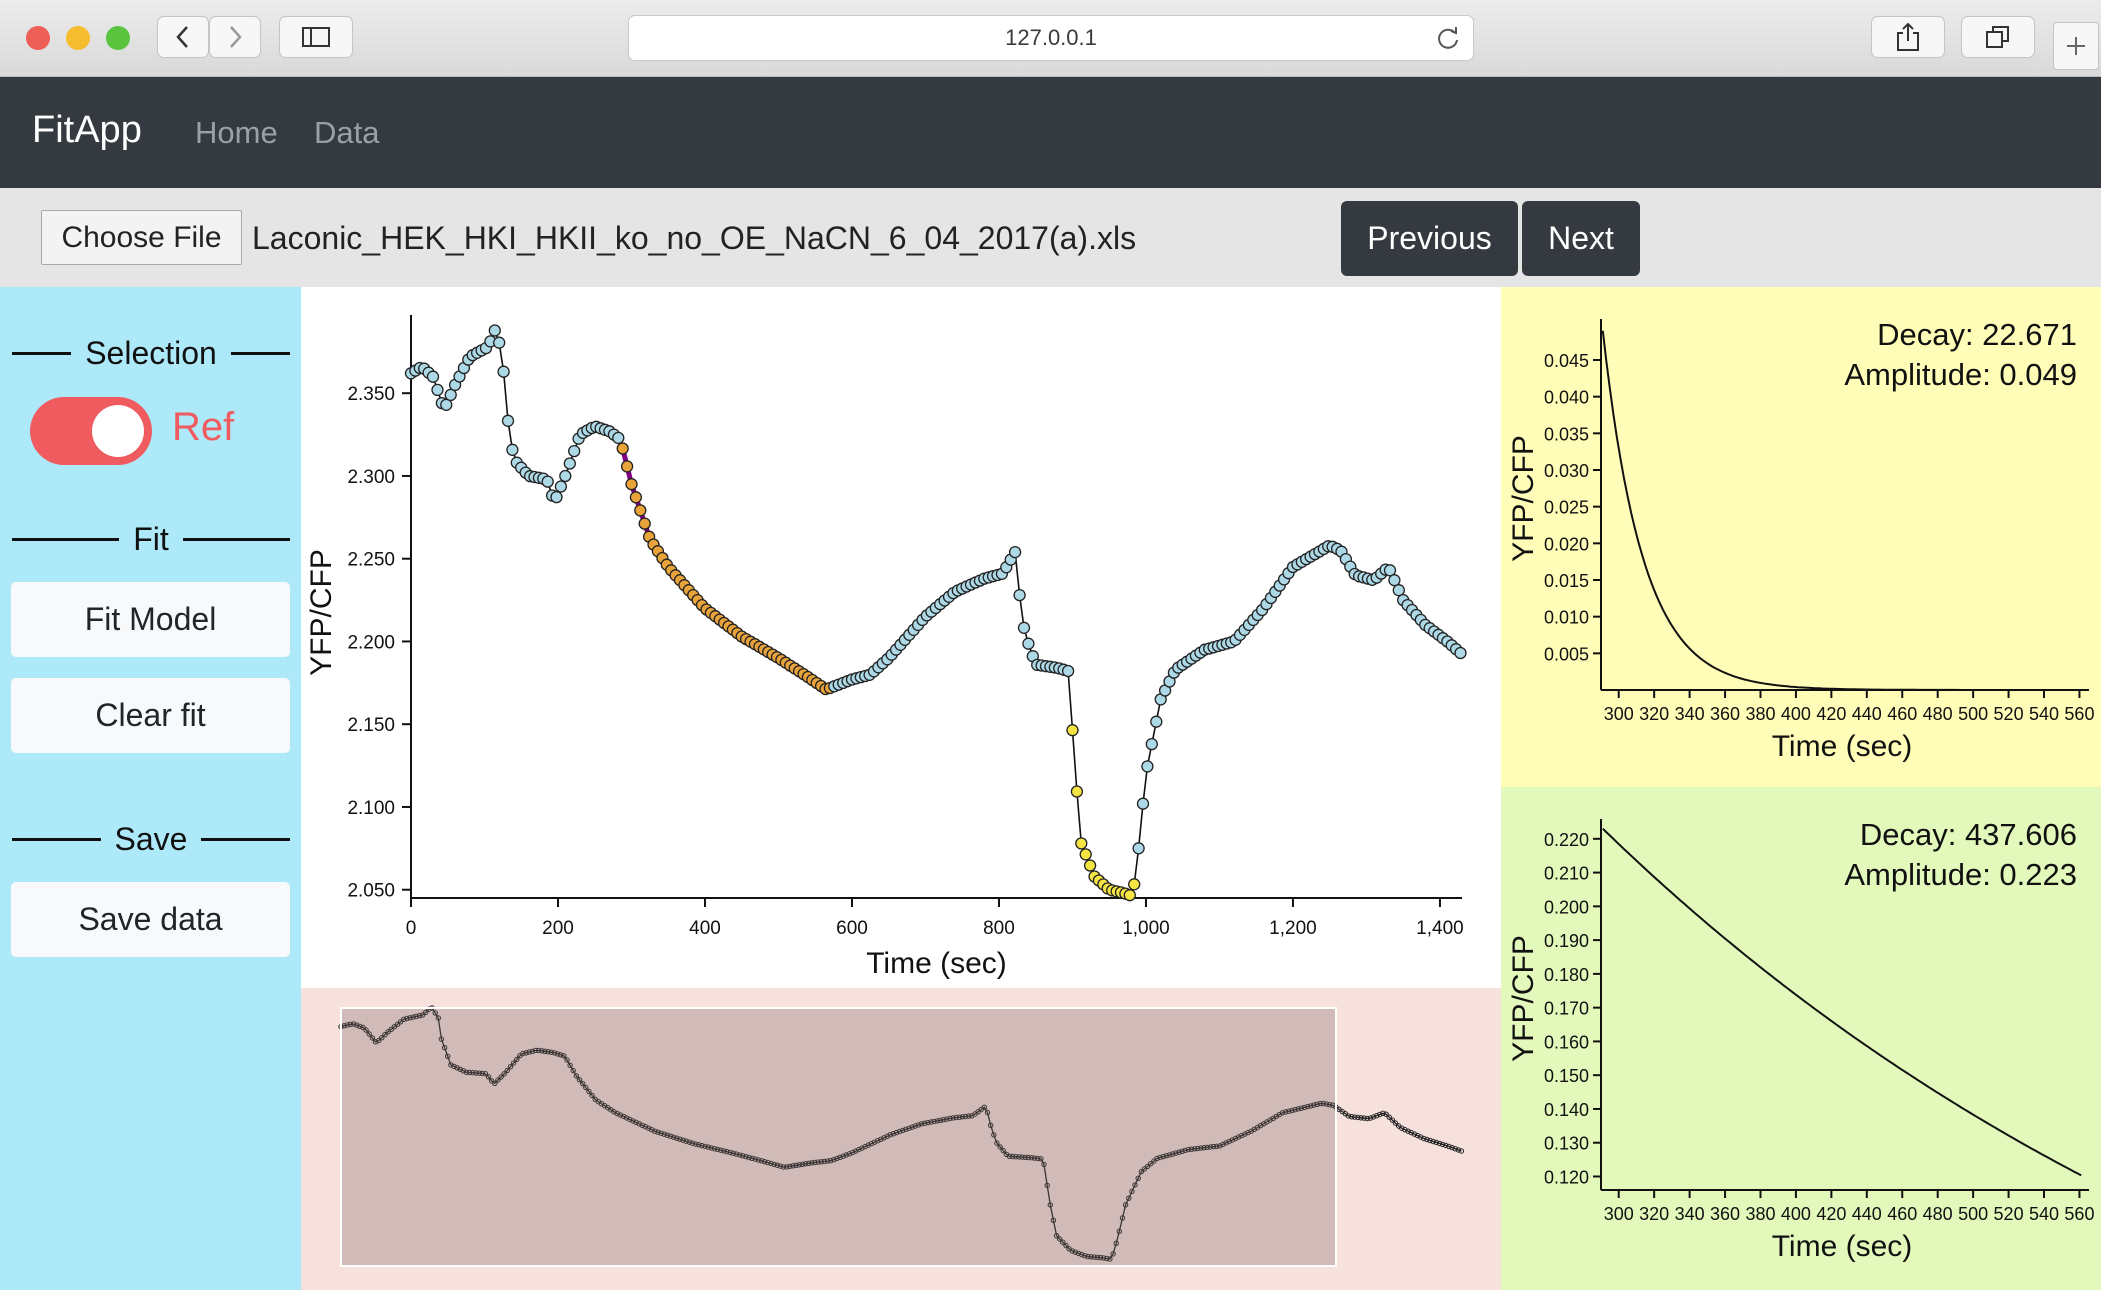  Describe the element at coordinates (1566, 581) in the screenshot. I see `y-tick-label: 0.015` at that location.